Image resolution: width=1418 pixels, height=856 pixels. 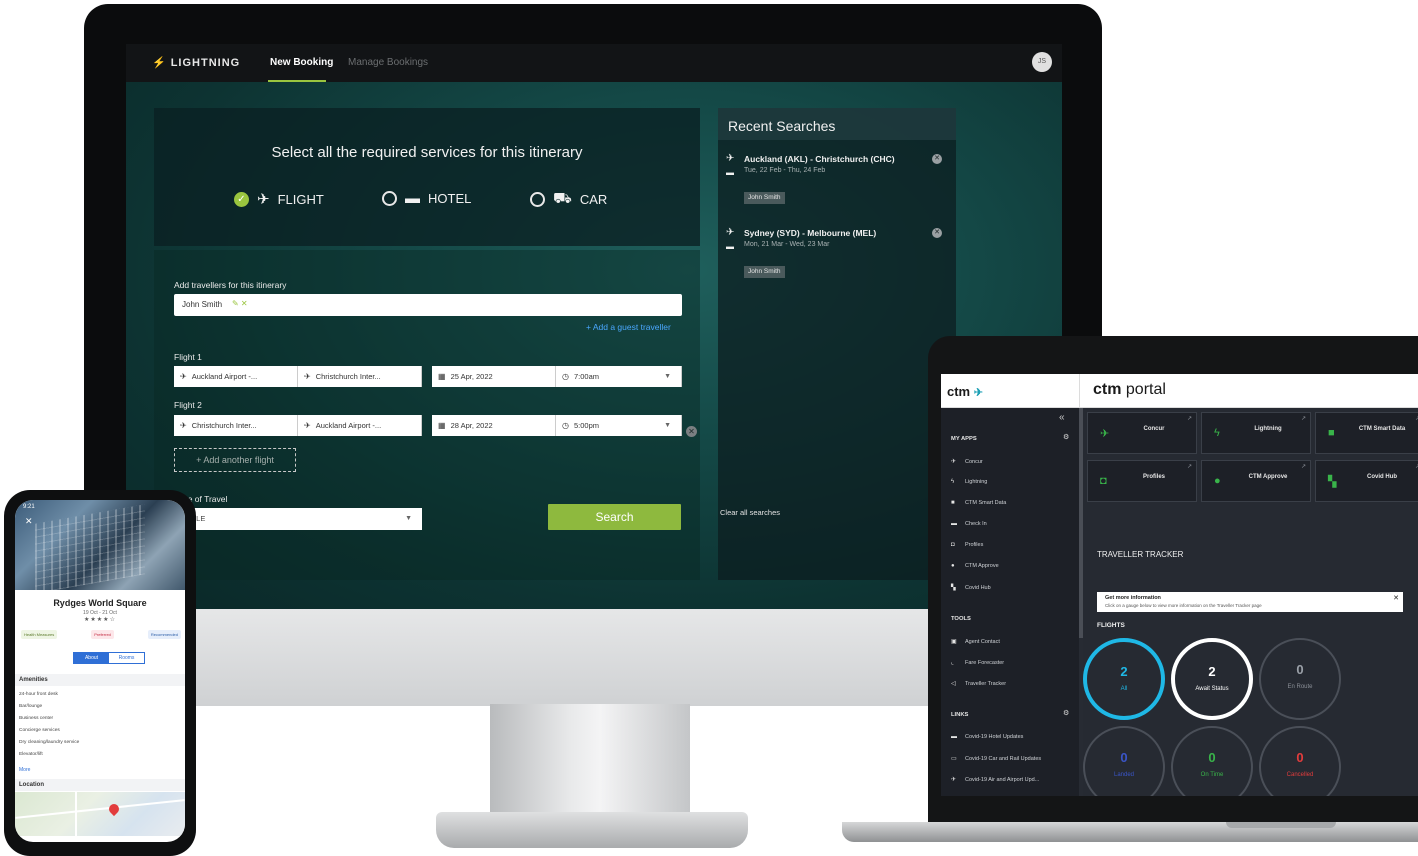 What do you see at coordinates (76, 814) in the screenshot?
I see `map-road` at bounding box center [76, 814].